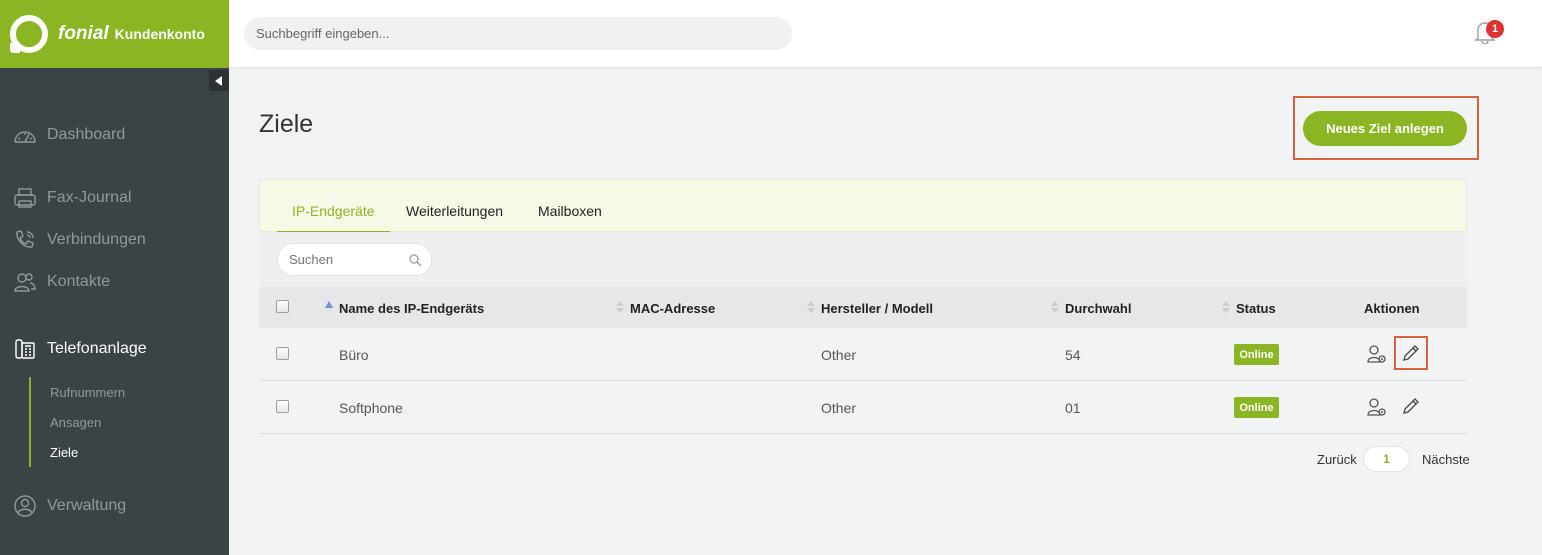 Image resolution: width=1542 pixels, height=555 pixels. What do you see at coordinates (454, 211) in the screenshot?
I see `tab-weiterleitungen: Weiterleitungen` at bounding box center [454, 211].